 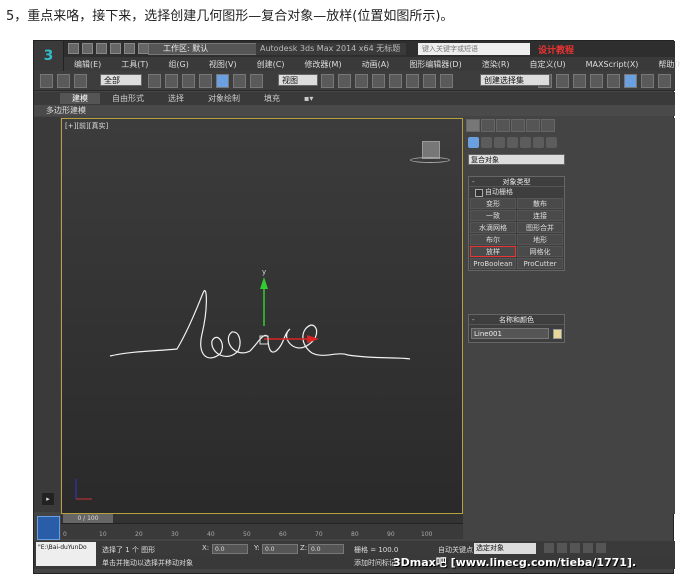 What do you see at coordinates (540, 227) in the screenshot?
I see `shapemerge-button: 图形合并` at bounding box center [540, 227].